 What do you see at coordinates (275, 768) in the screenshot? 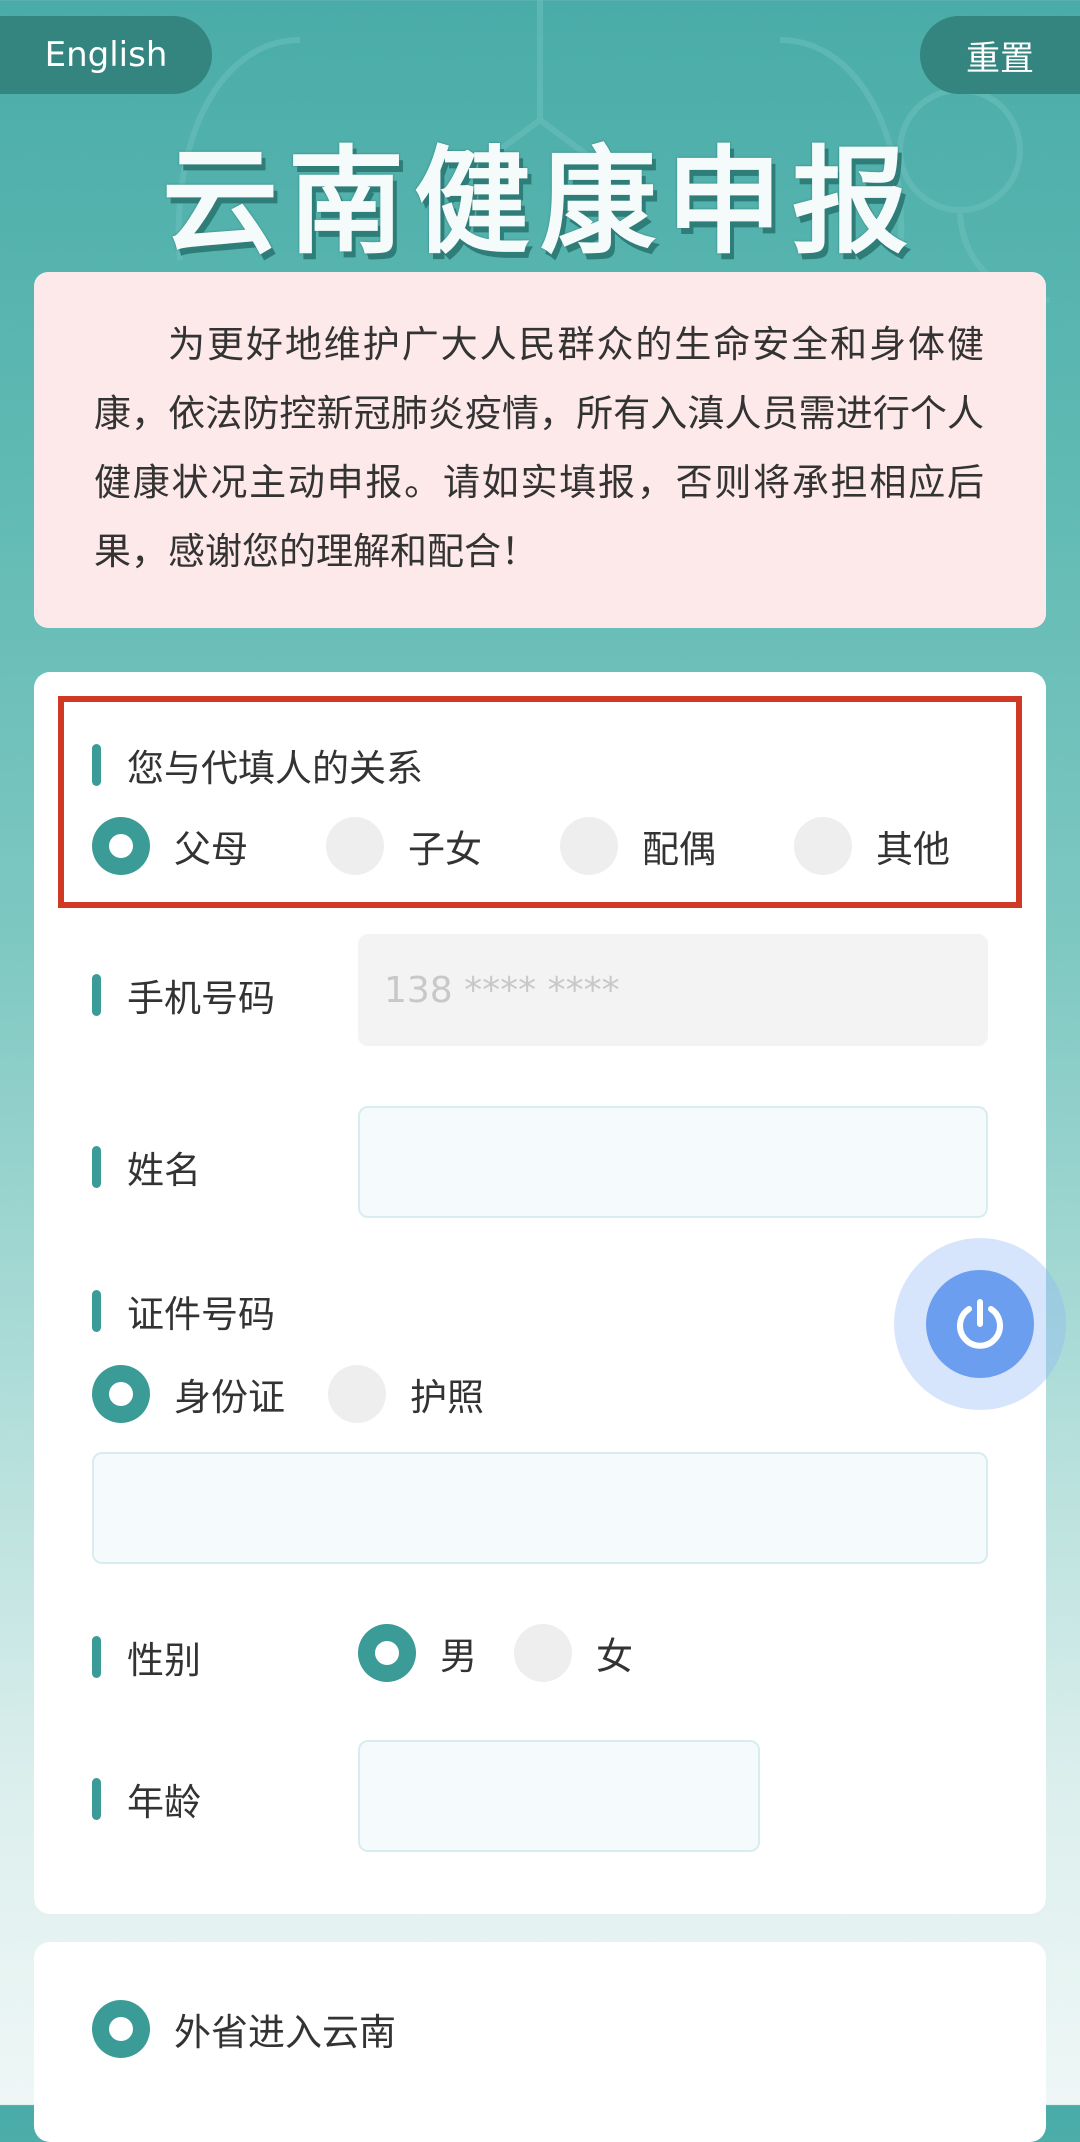
I see `relationship-label-text: 您与代填人的关系` at bounding box center [275, 768].